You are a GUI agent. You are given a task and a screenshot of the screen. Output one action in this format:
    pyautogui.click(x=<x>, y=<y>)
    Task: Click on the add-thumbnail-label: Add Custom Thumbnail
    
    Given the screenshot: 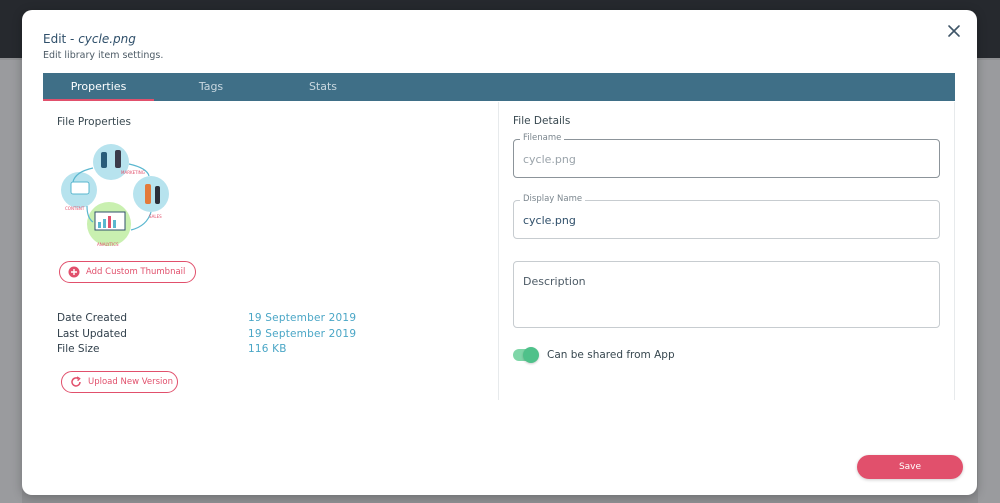 What is the action you would take?
    pyautogui.click(x=136, y=272)
    